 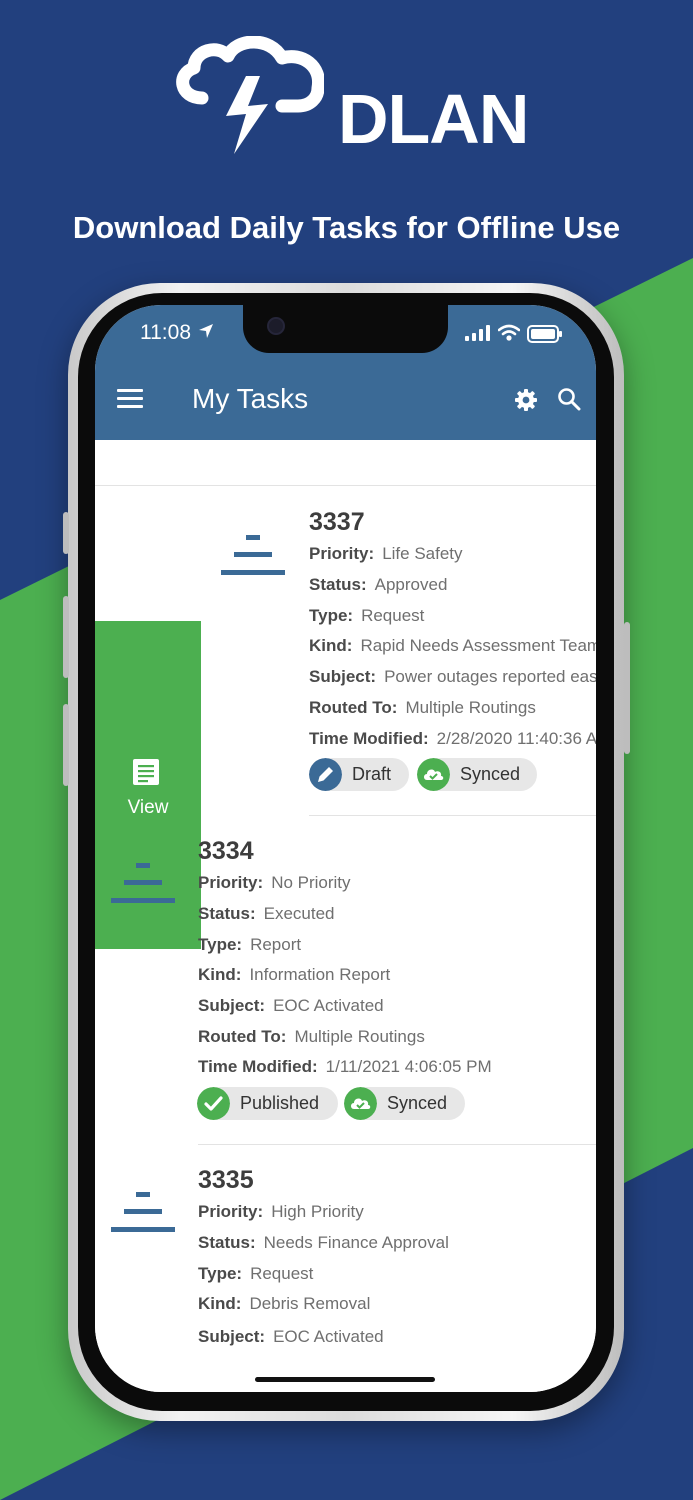 I want to click on brand-name: DLAN, so click(x=433, y=119).